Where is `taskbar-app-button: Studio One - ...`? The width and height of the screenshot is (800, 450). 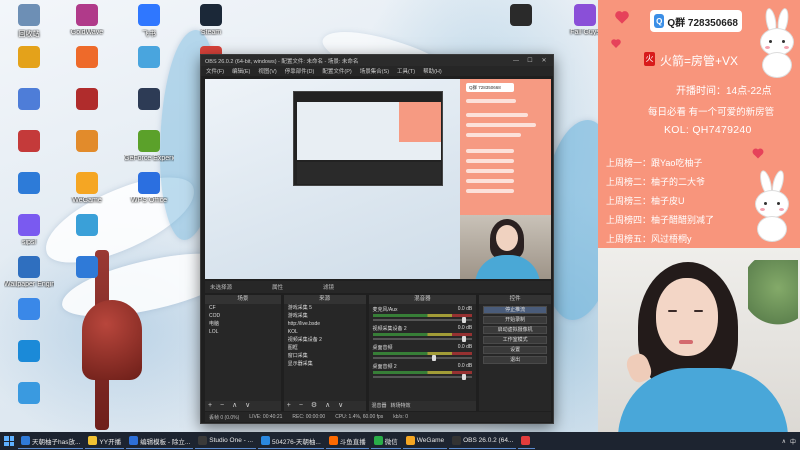 taskbar-app-button: Studio One - ... is located at coordinates (225, 441).